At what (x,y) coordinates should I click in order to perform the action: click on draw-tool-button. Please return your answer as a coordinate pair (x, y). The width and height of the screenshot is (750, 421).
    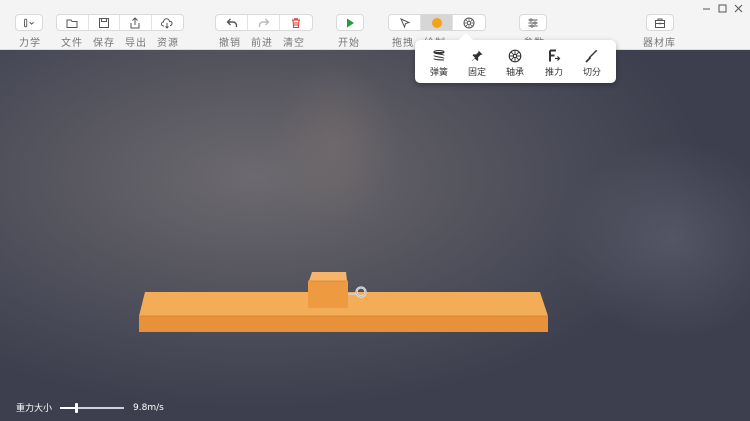
    Looking at the image, I should click on (437, 22).